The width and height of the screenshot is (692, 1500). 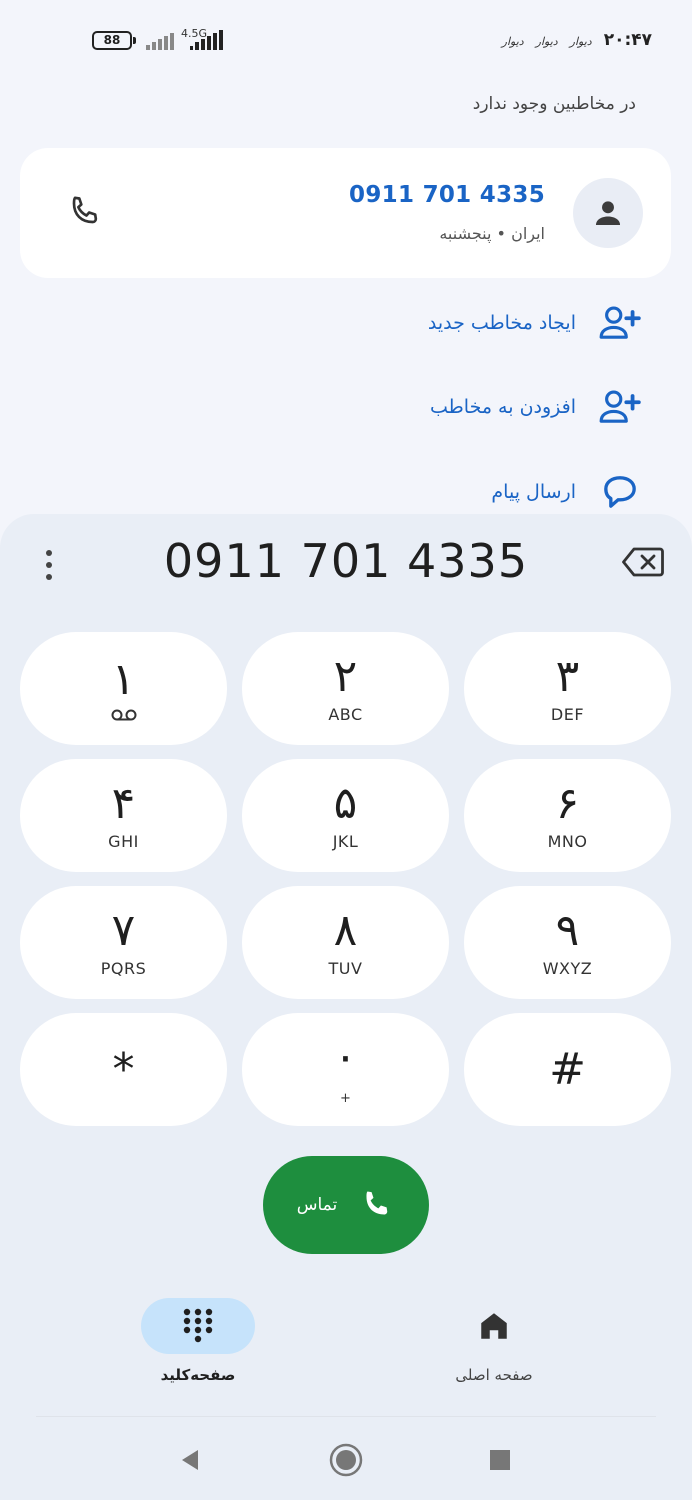 I want to click on nav-home: صفحه اصلی, so click(x=494, y=1341).